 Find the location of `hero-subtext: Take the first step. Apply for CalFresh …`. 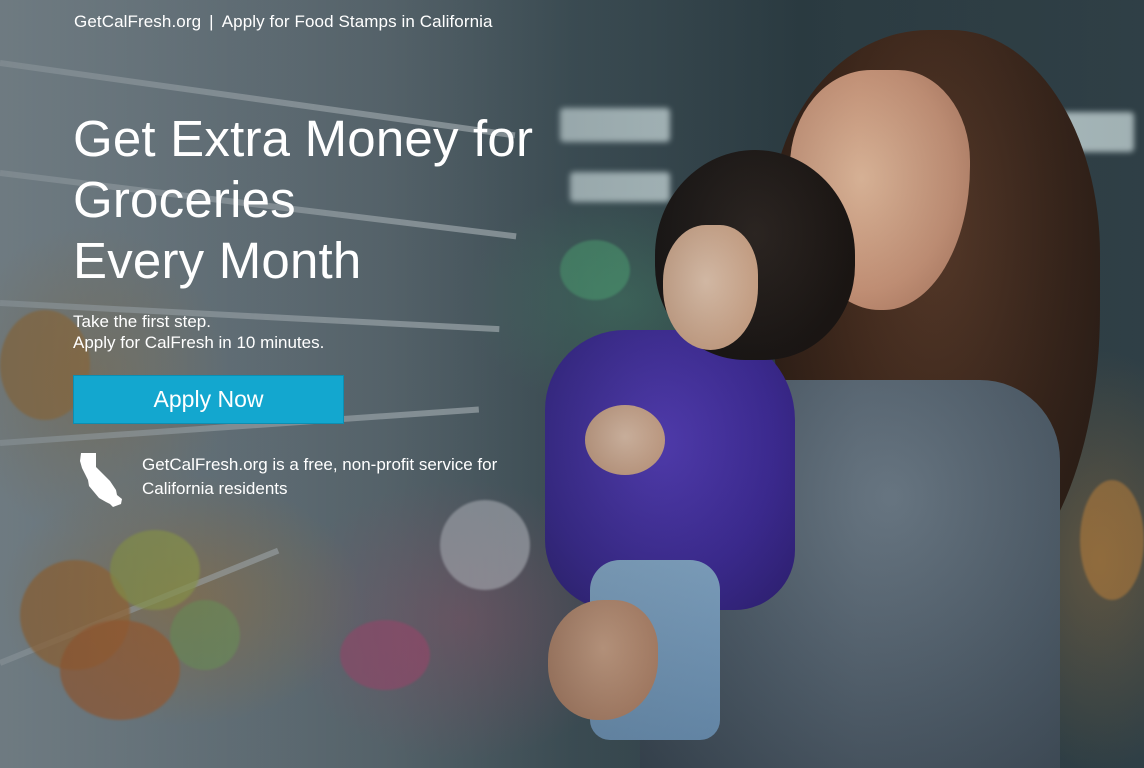

hero-subtext: Take the first step. Apply for CalFresh … is located at coordinates (198, 332).